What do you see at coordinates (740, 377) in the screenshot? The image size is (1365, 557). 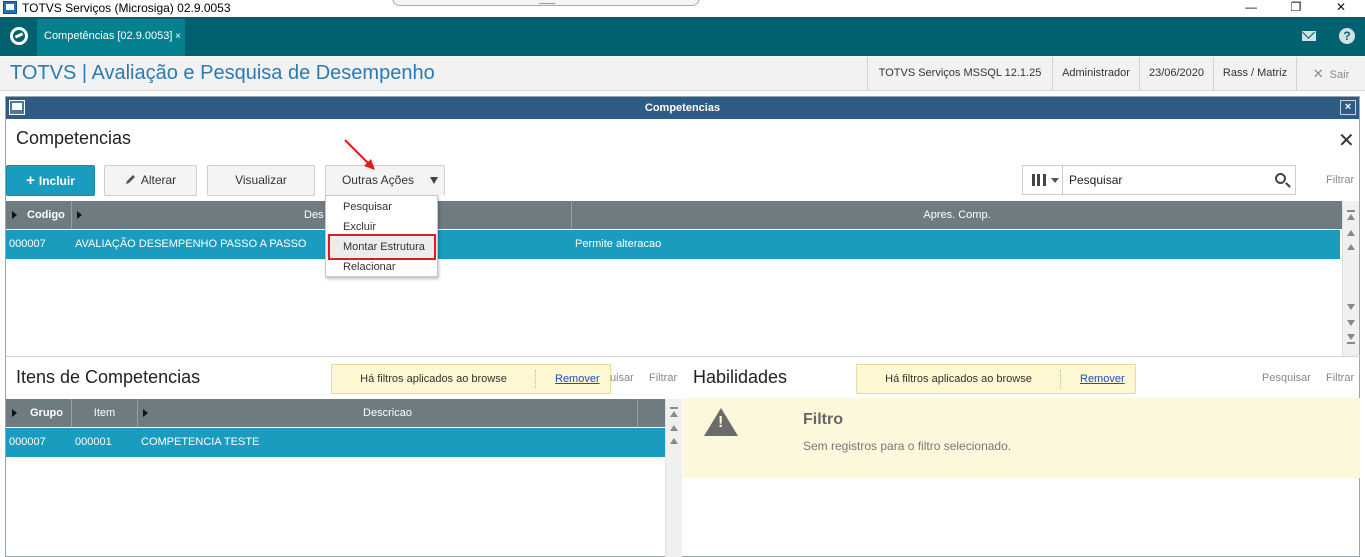 I see `habilidades-title: Habilidades` at bounding box center [740, 377].